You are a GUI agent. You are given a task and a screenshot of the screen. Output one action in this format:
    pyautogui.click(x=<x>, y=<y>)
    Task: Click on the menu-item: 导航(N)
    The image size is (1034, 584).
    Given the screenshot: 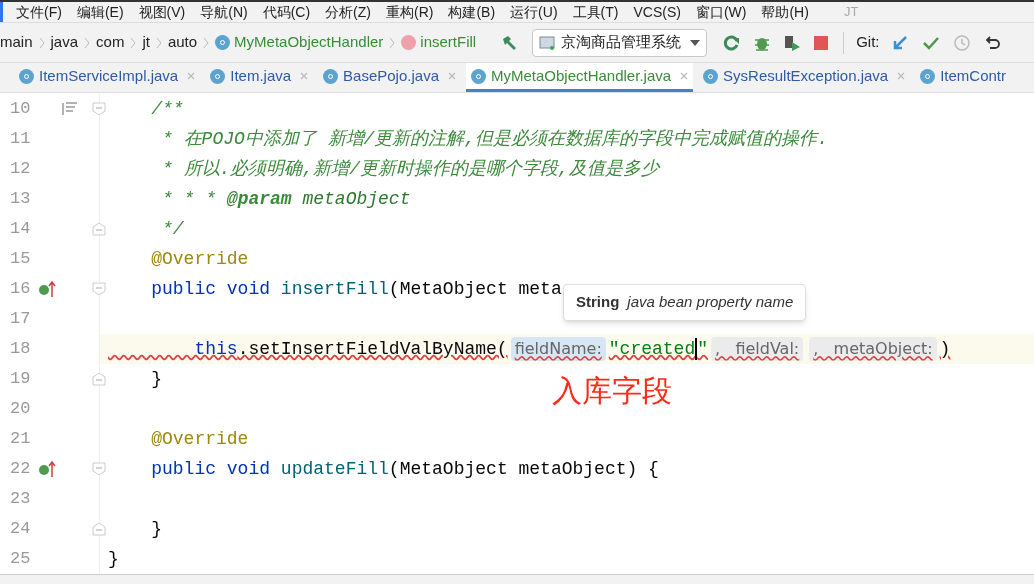 What is the action you would take?
    pyautogui.click(x=224, y=12)
    